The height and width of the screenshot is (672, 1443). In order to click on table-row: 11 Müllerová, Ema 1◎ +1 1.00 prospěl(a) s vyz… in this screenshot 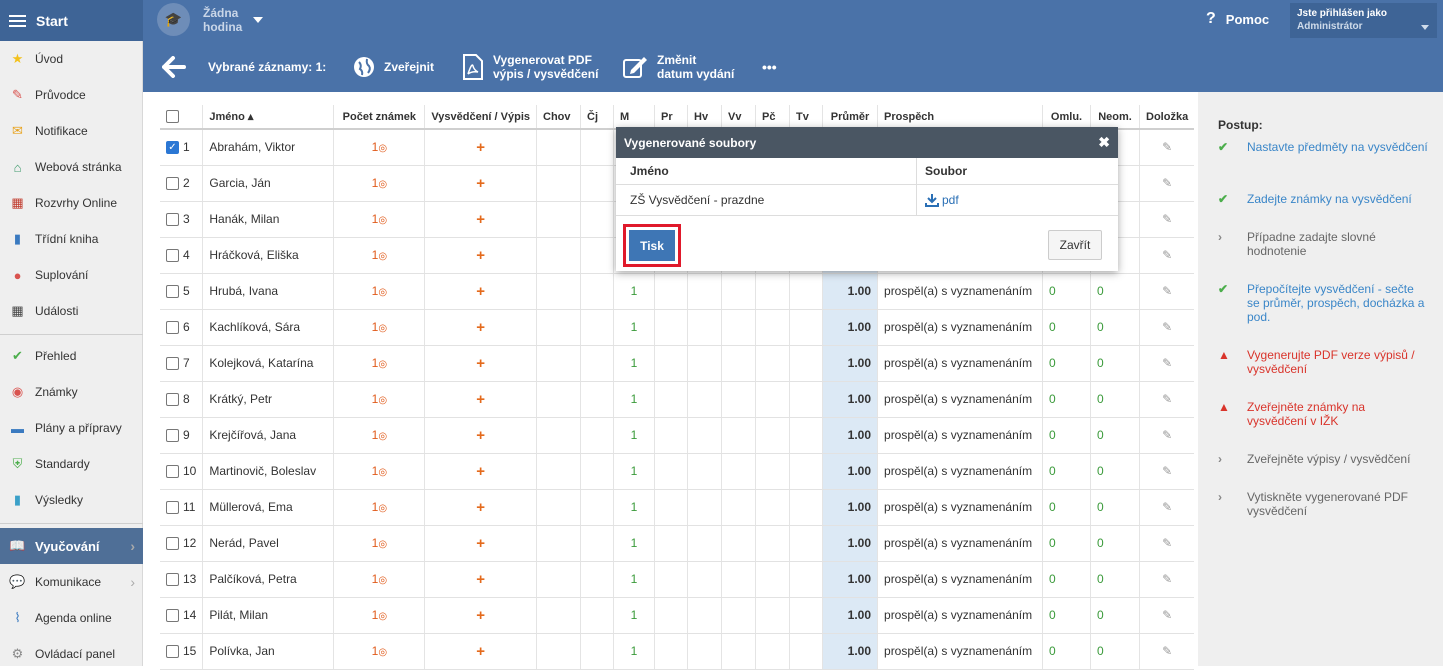, I will do `click(677, 507)`.